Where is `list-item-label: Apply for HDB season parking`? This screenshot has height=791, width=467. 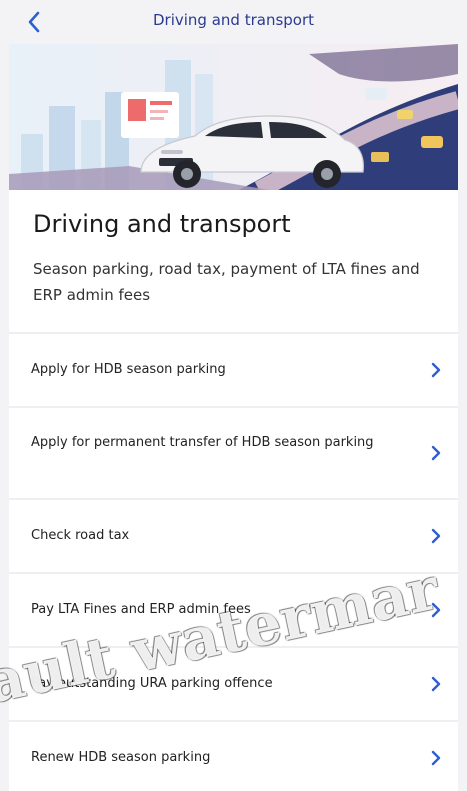 list-item-label: Apply for HDB season parking is located at coordinates (128, 369).